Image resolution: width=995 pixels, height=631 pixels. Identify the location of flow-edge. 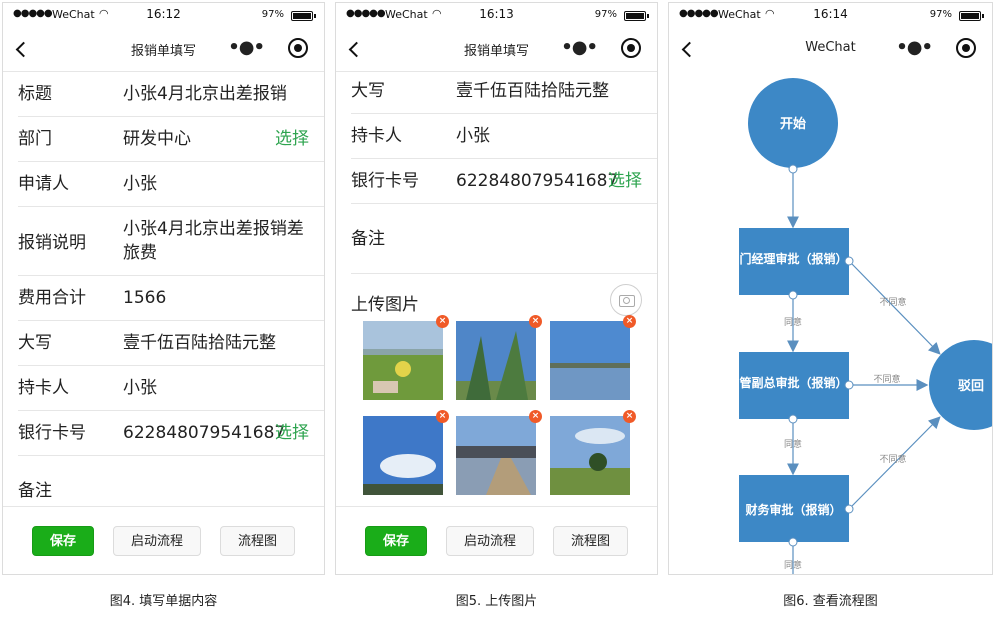
(896, 309).